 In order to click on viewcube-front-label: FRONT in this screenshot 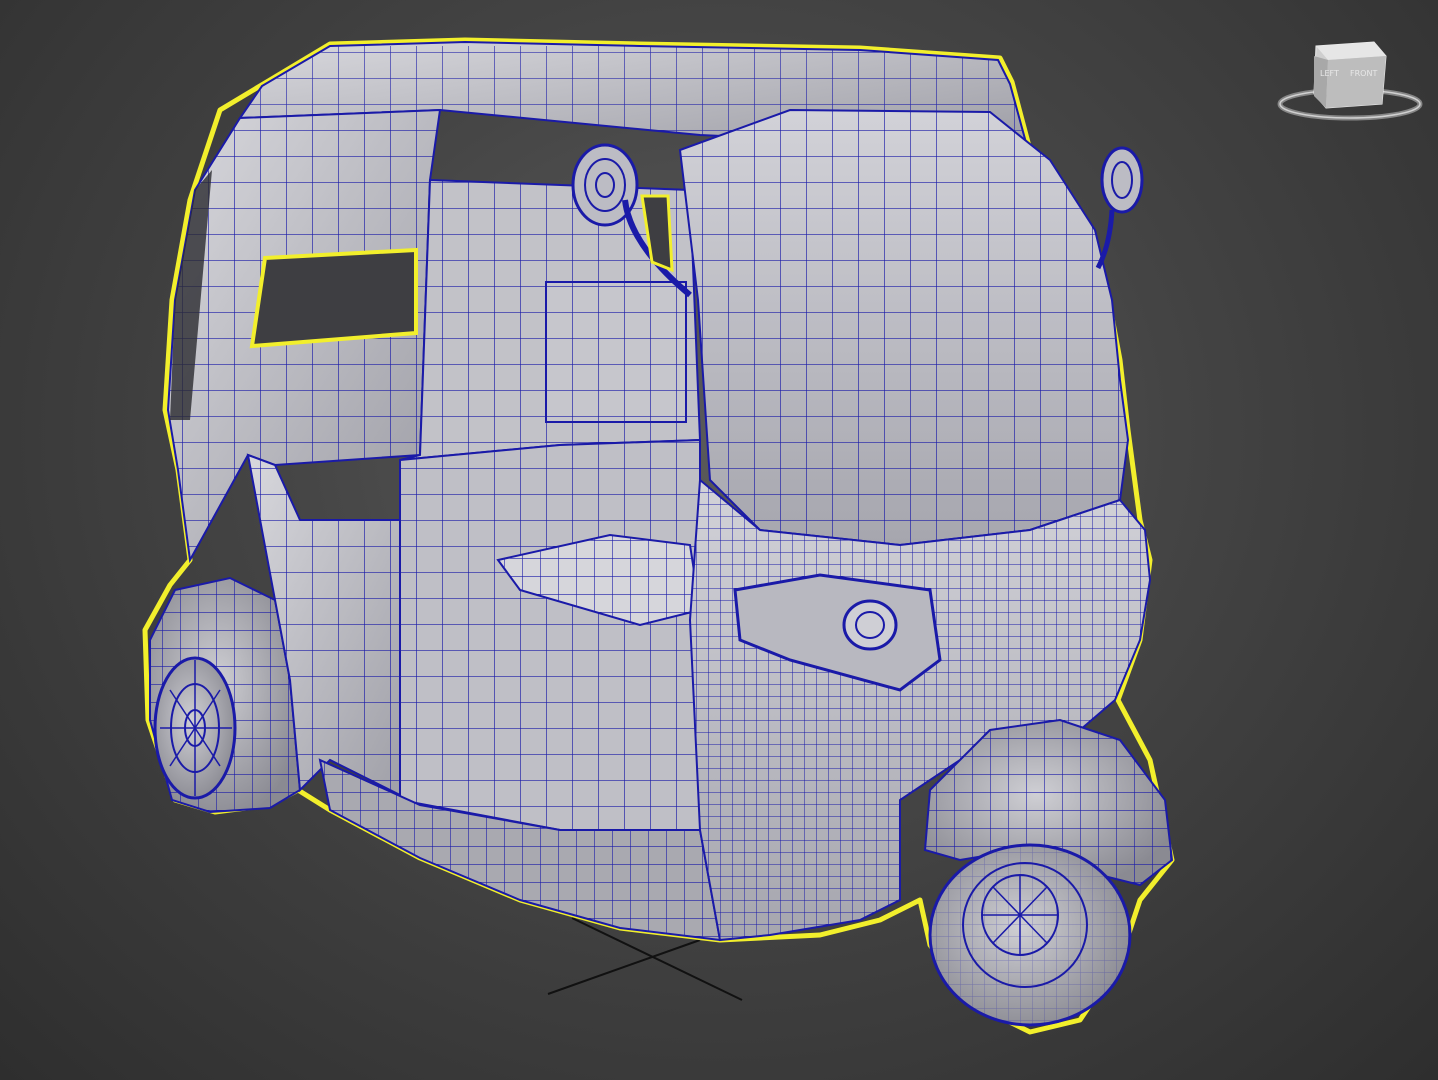, I will do `click(1363, 73)`.